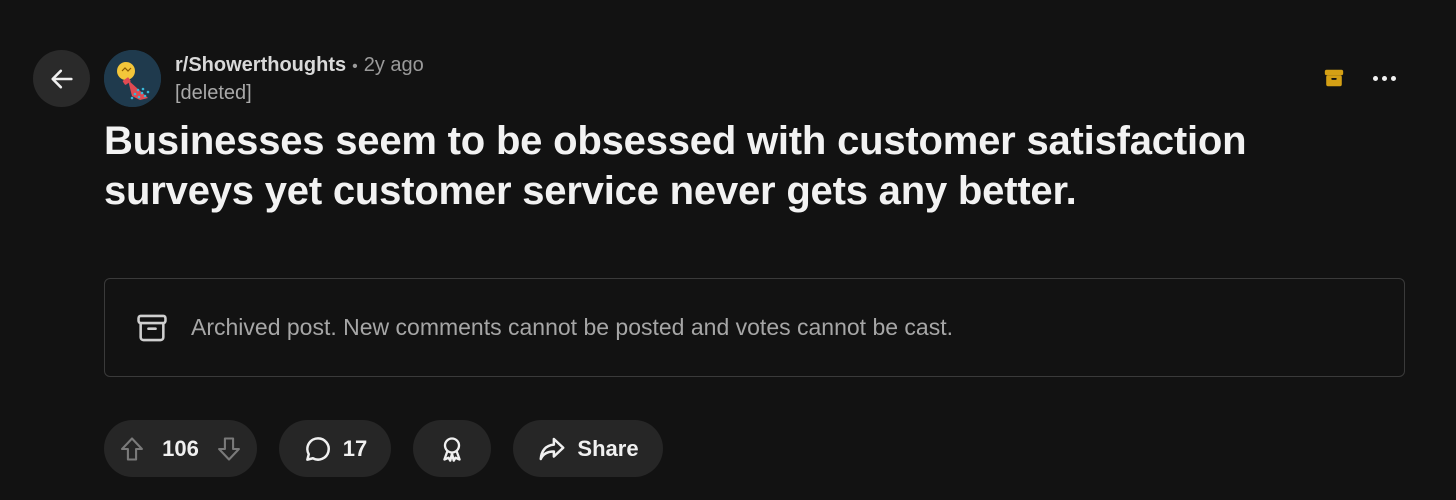 Image resolution: width=1456 pixels, height=500 pixels. Describe the element at coordinates (393, 65) in the screenshot. I see `post-time: 2y ago` at that location.